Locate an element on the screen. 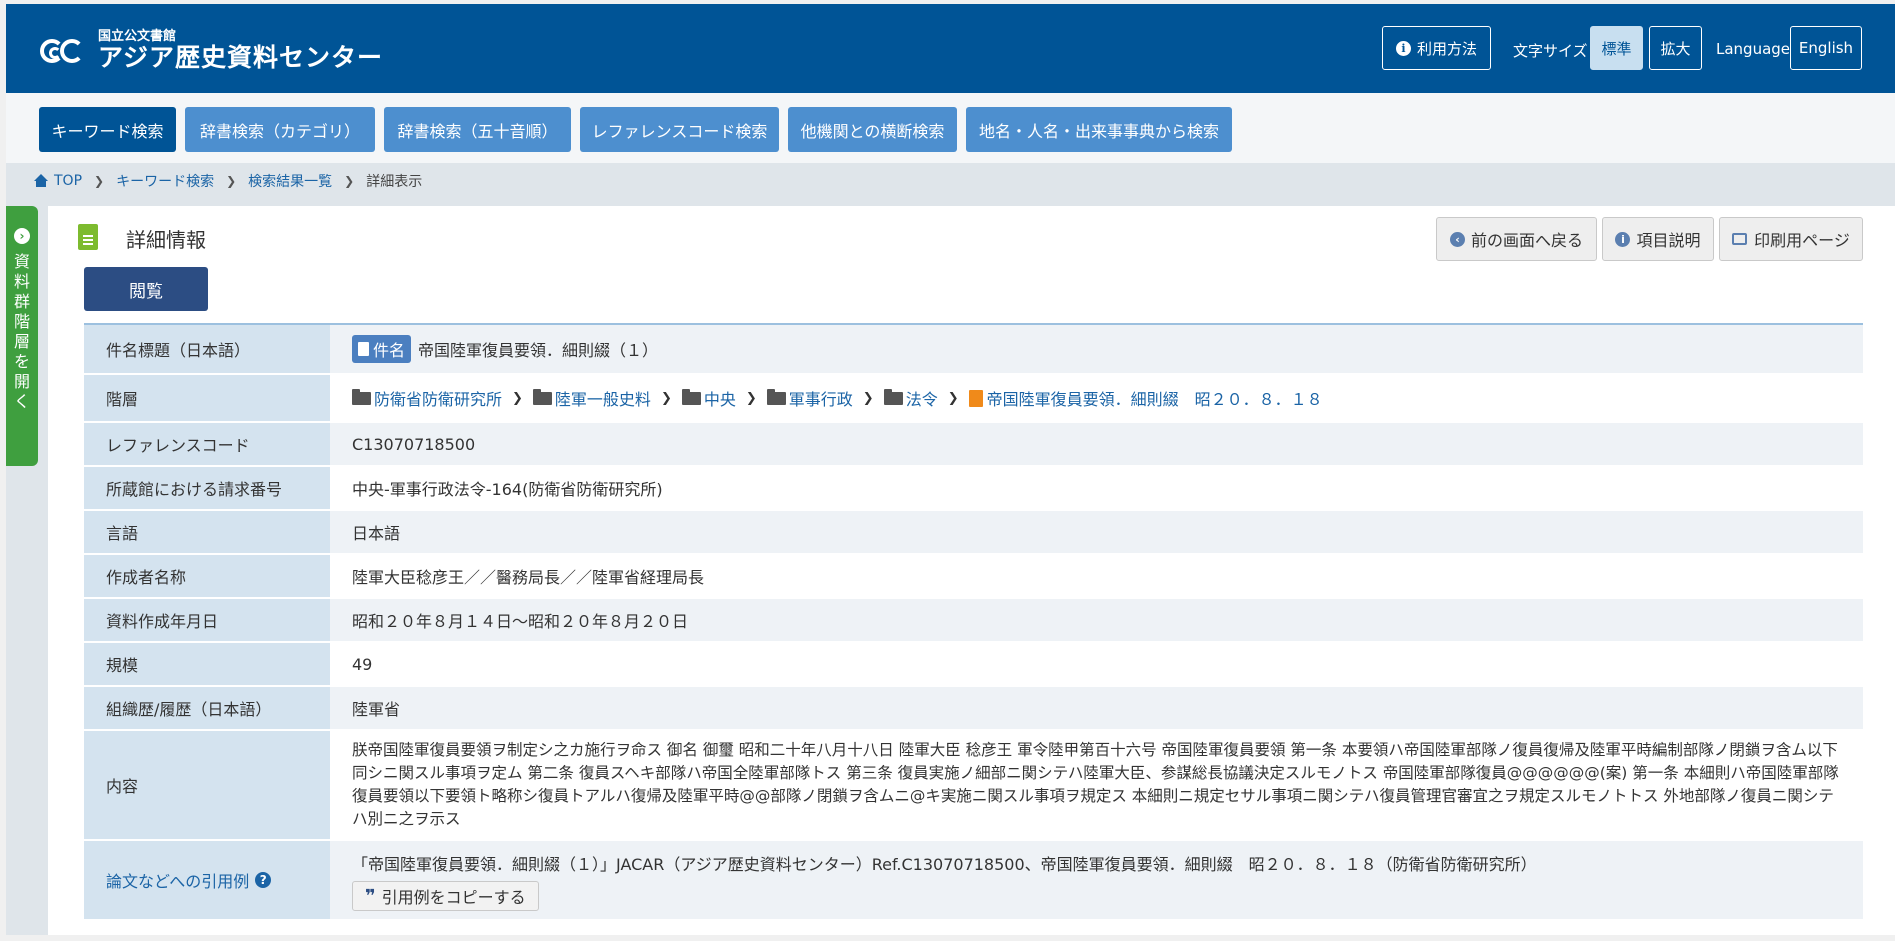 The height and width of the screenshot is (941, 1895). logo-subtitle: 国立公文書館 is located at coordinates (137, 36).